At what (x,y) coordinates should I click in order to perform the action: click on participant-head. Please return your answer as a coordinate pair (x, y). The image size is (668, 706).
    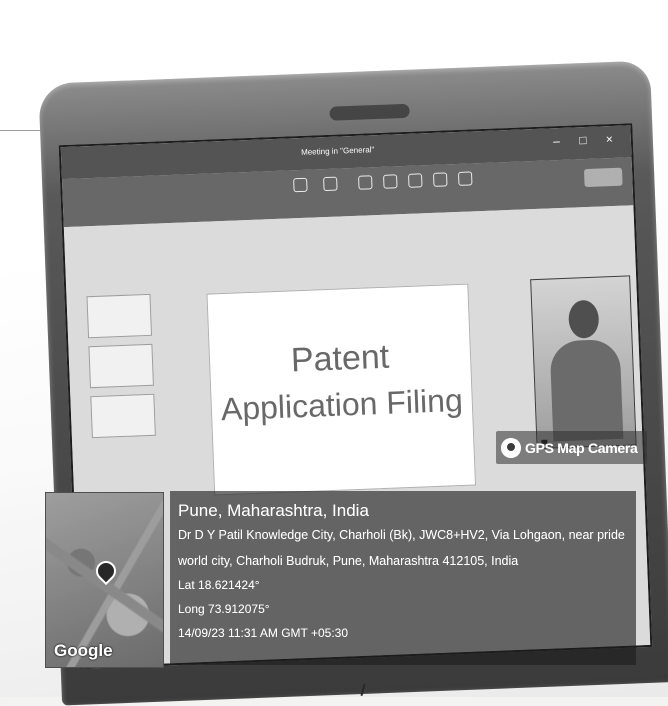
    Looking at the image, I should click on (584, 319).